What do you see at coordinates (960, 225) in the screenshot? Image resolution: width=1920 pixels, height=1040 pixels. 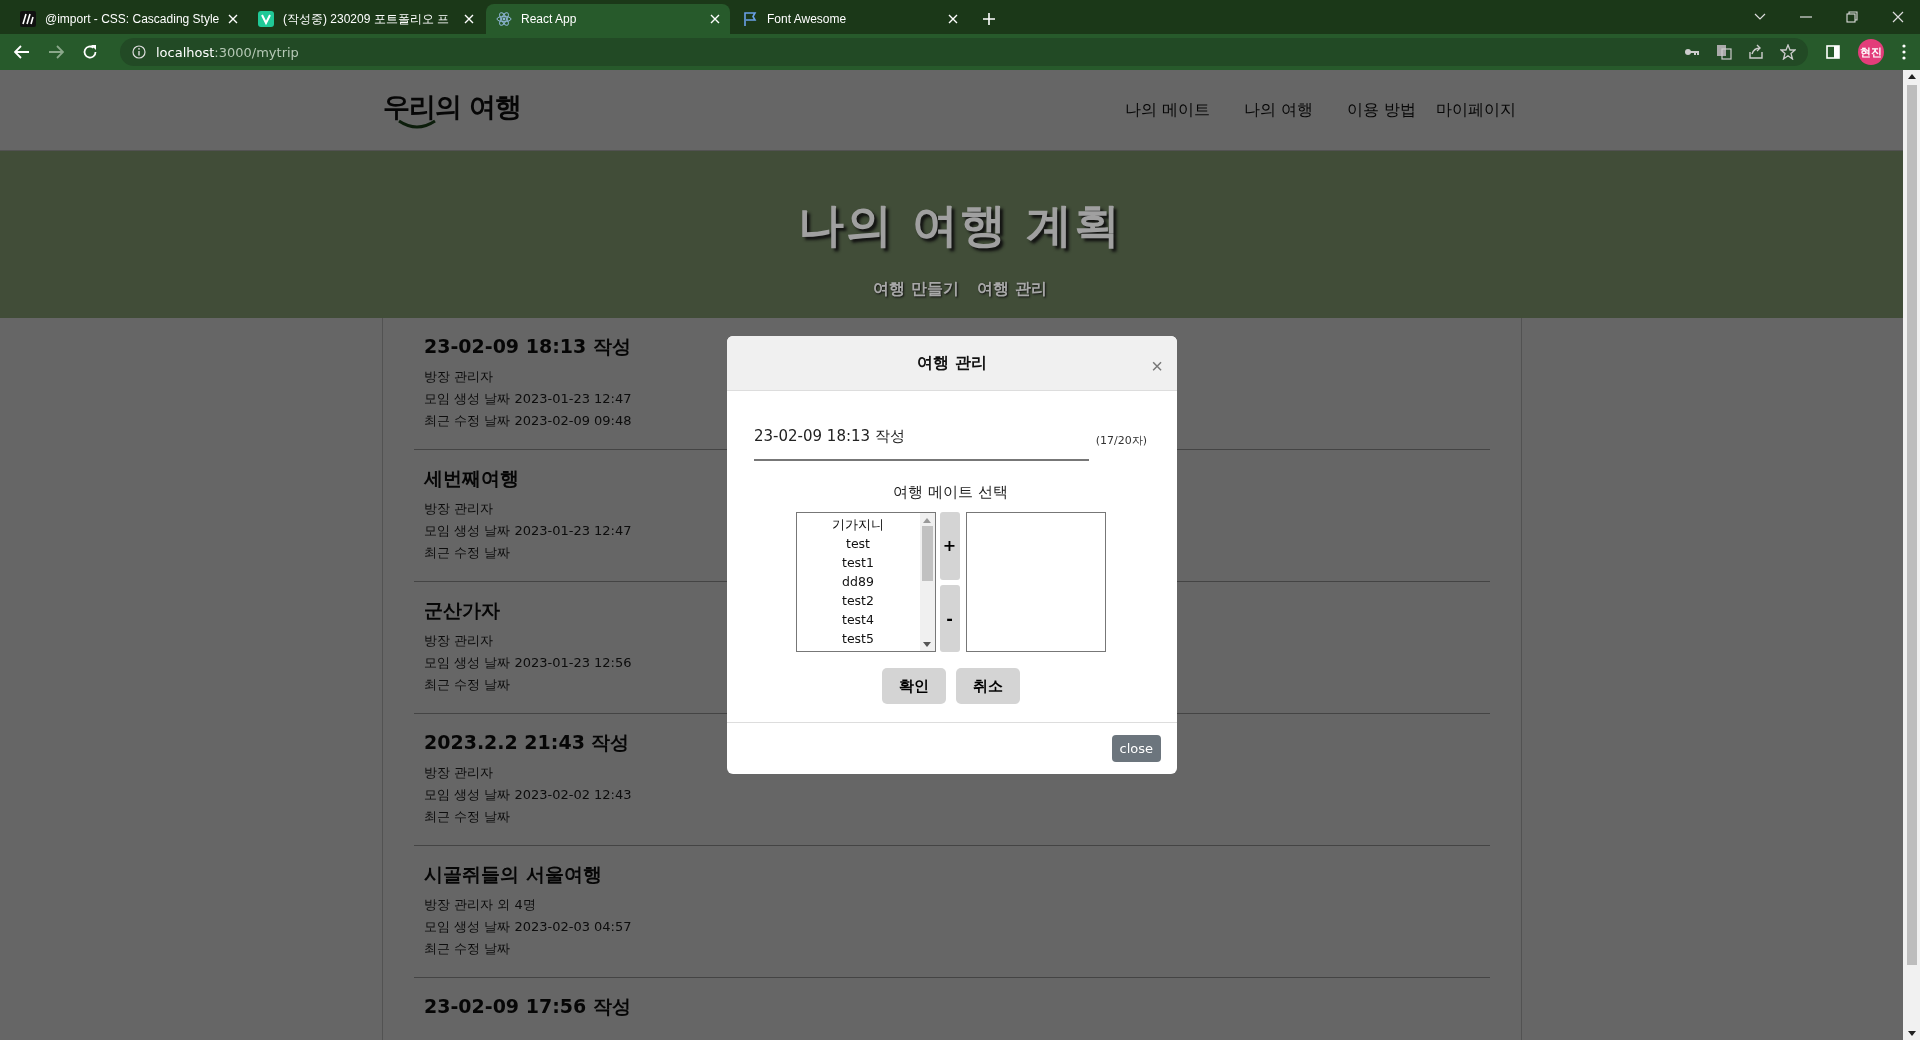 I see `page-title: 나의 여행 계획` at bounding box center [960, 225].